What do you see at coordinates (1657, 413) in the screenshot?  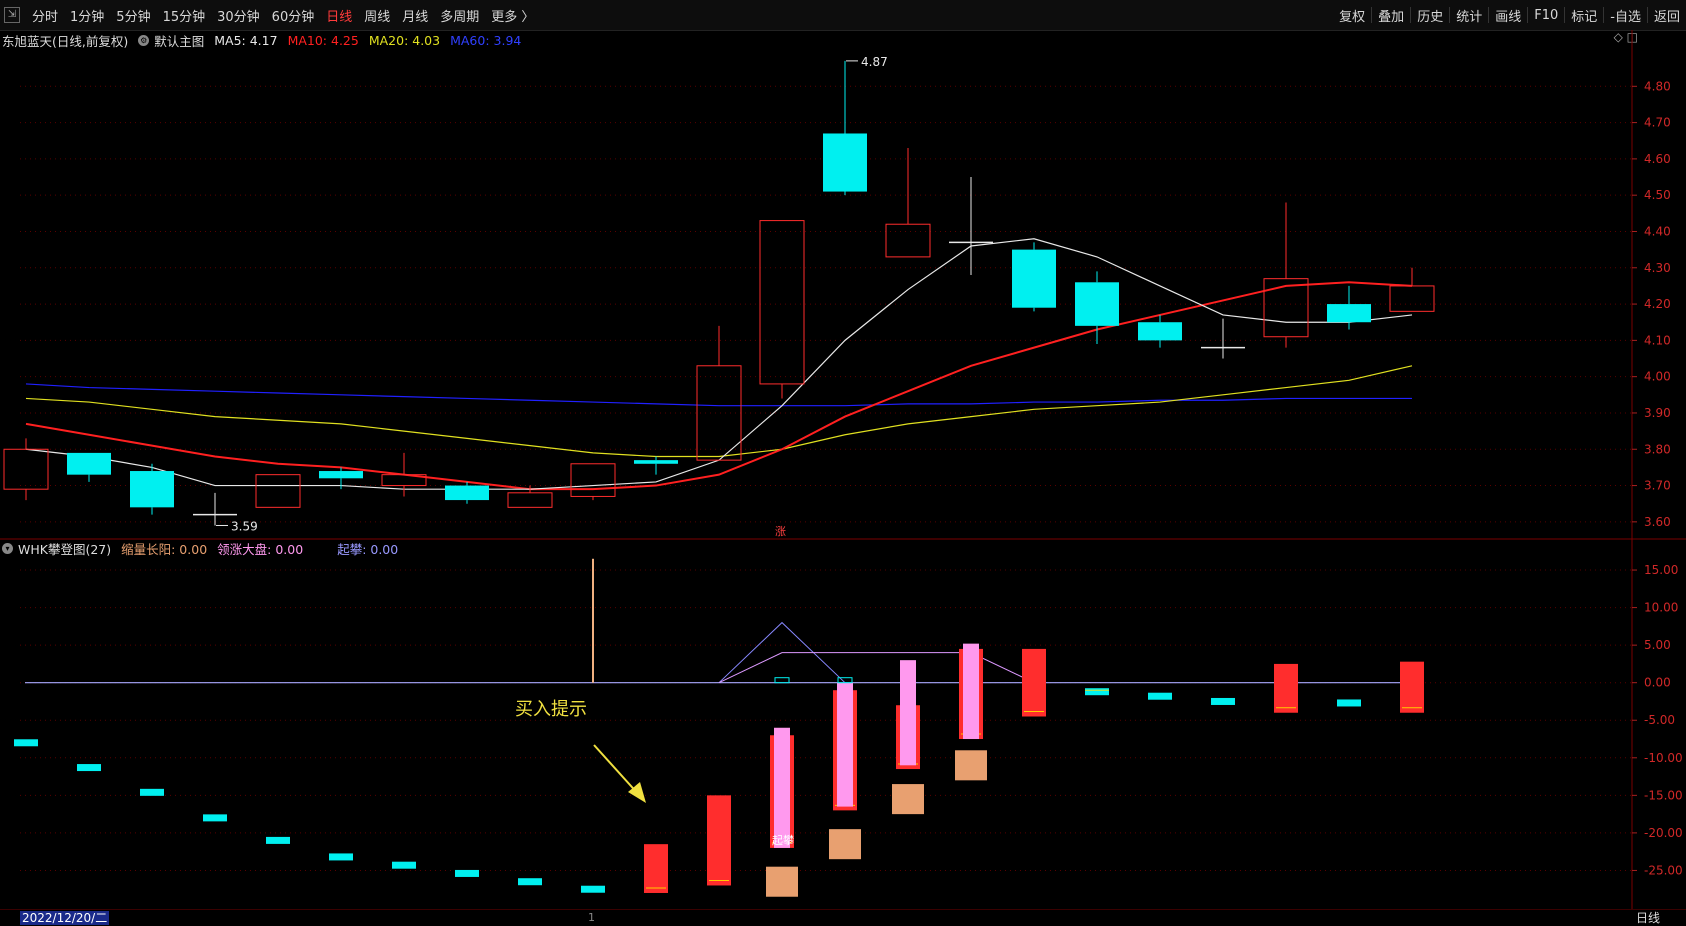 I see `price-tick-label: 3.90` at bounding box center [1657, 413].